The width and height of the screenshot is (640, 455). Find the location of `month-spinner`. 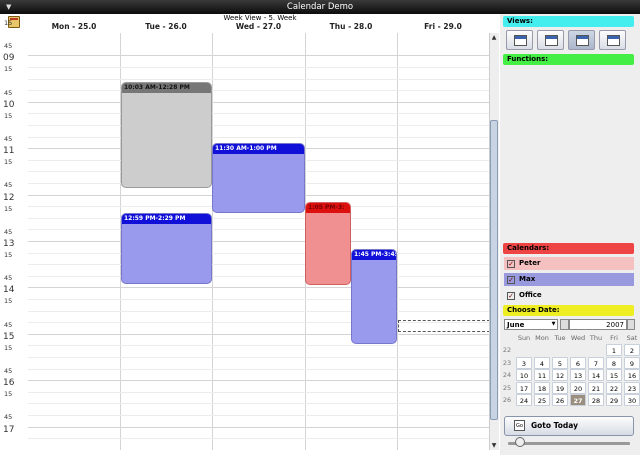

month-spinner is located at coordinates (564, 324).